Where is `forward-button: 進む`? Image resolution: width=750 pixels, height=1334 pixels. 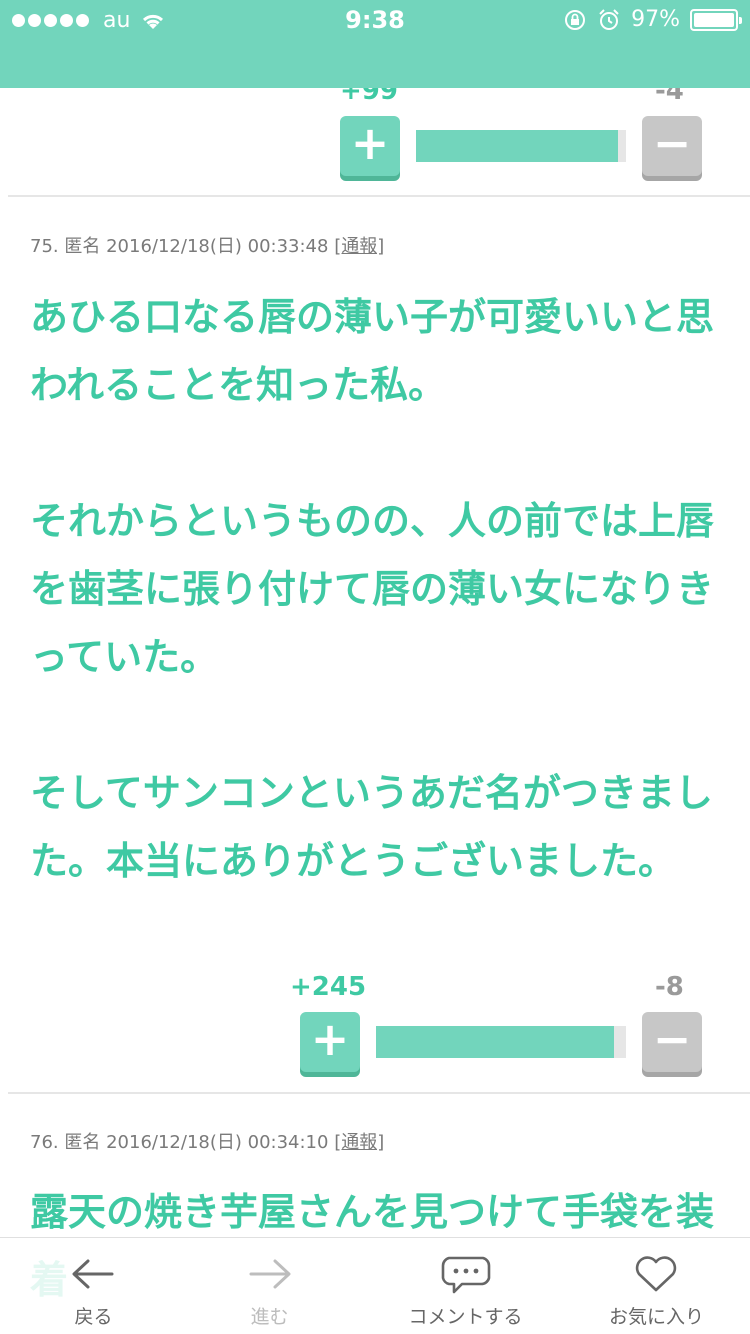 forward-button: 進む is located at coordinates (269, 1286).